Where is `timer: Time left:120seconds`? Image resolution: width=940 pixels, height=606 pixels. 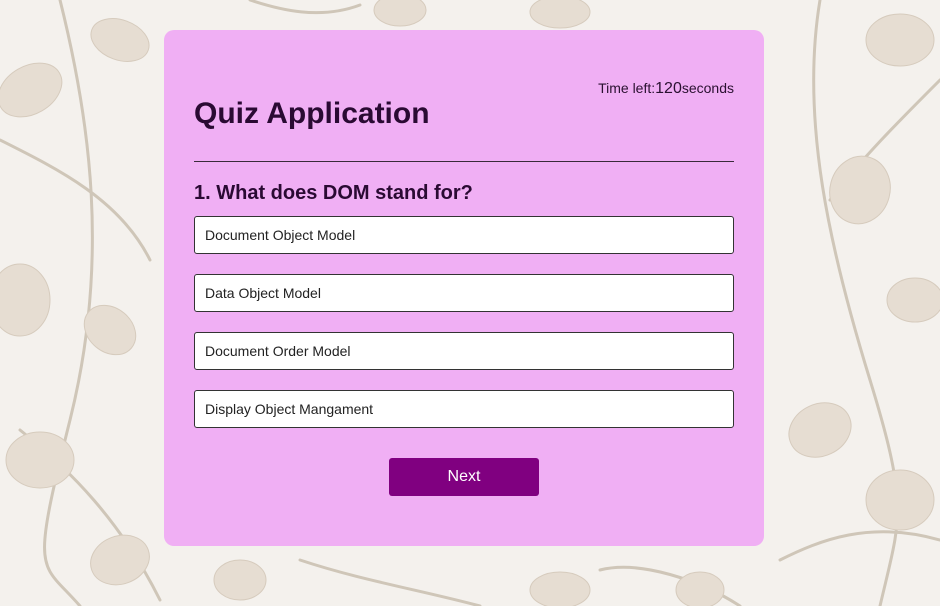 timer: Time left:120seconds is located at coordinates (666, 89).